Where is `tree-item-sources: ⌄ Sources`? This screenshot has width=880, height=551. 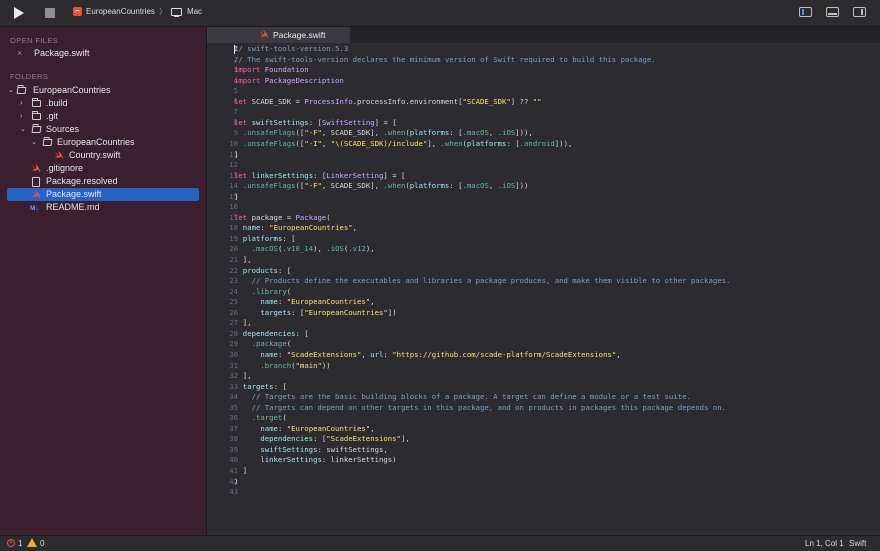
tree-item-sources: ⌄ Sources is located at coordinates (103, 129).